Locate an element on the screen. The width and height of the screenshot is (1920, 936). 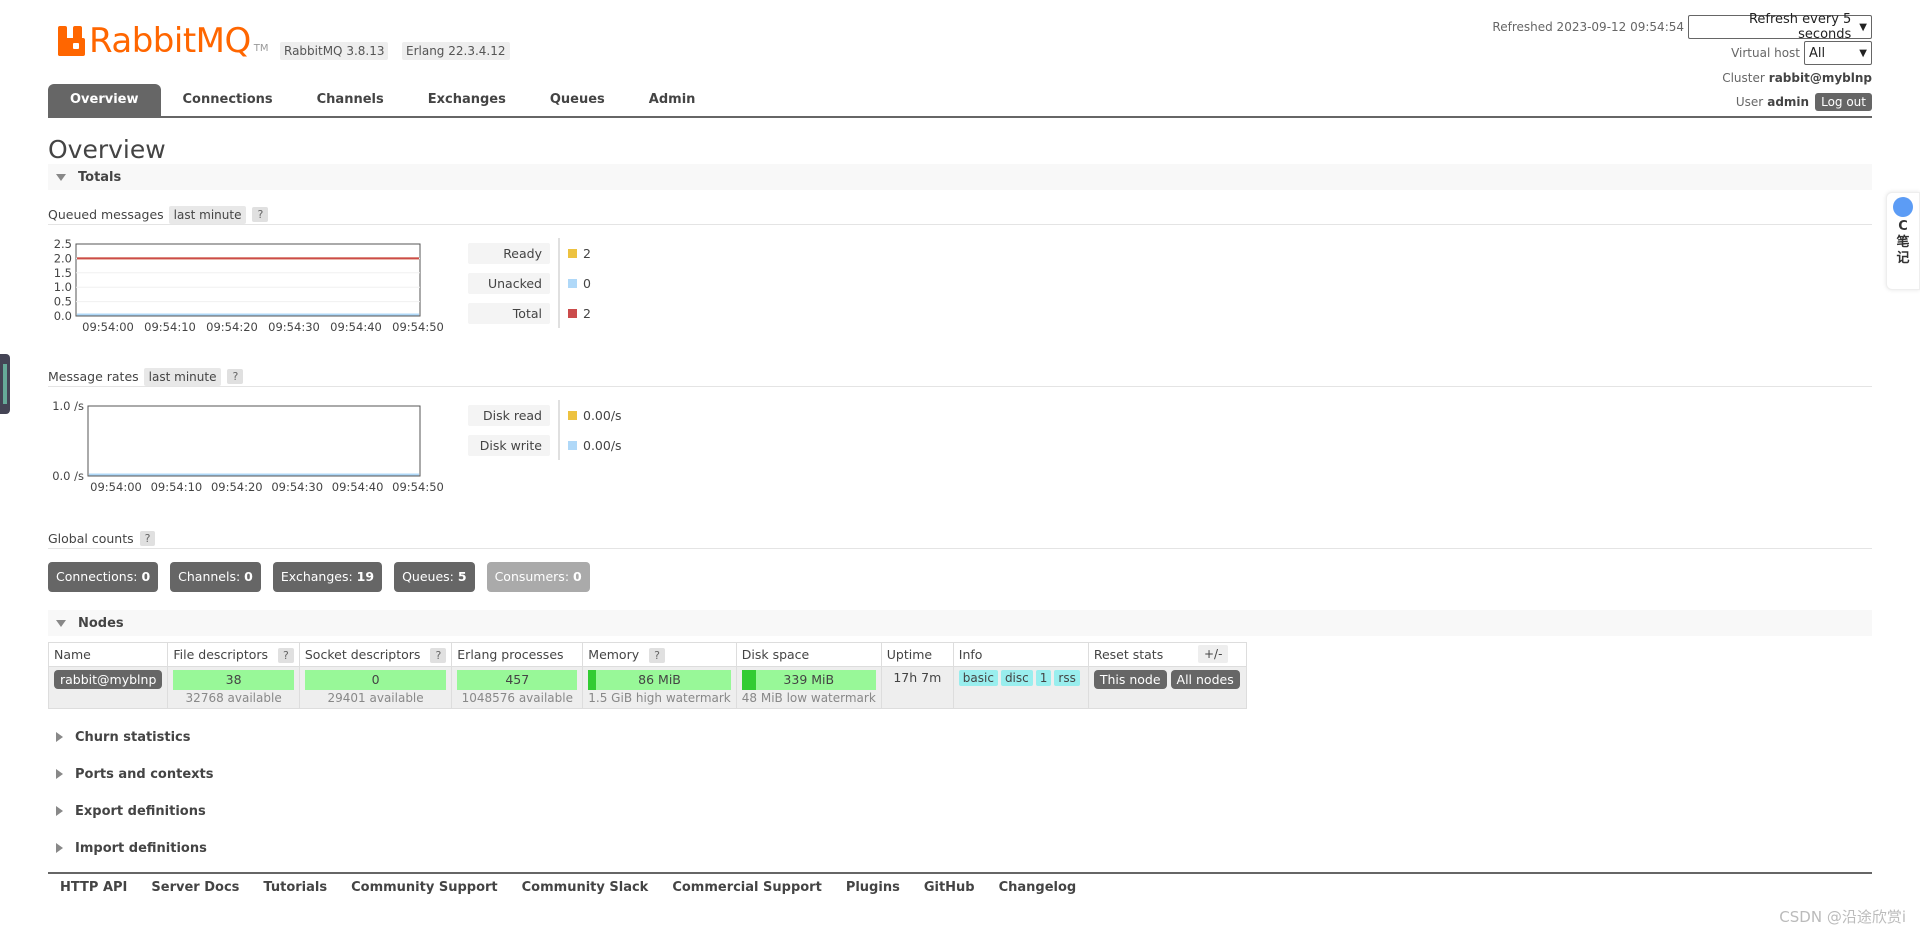
global-counts-header: Global counts ? is located at coordinates (960, 539).